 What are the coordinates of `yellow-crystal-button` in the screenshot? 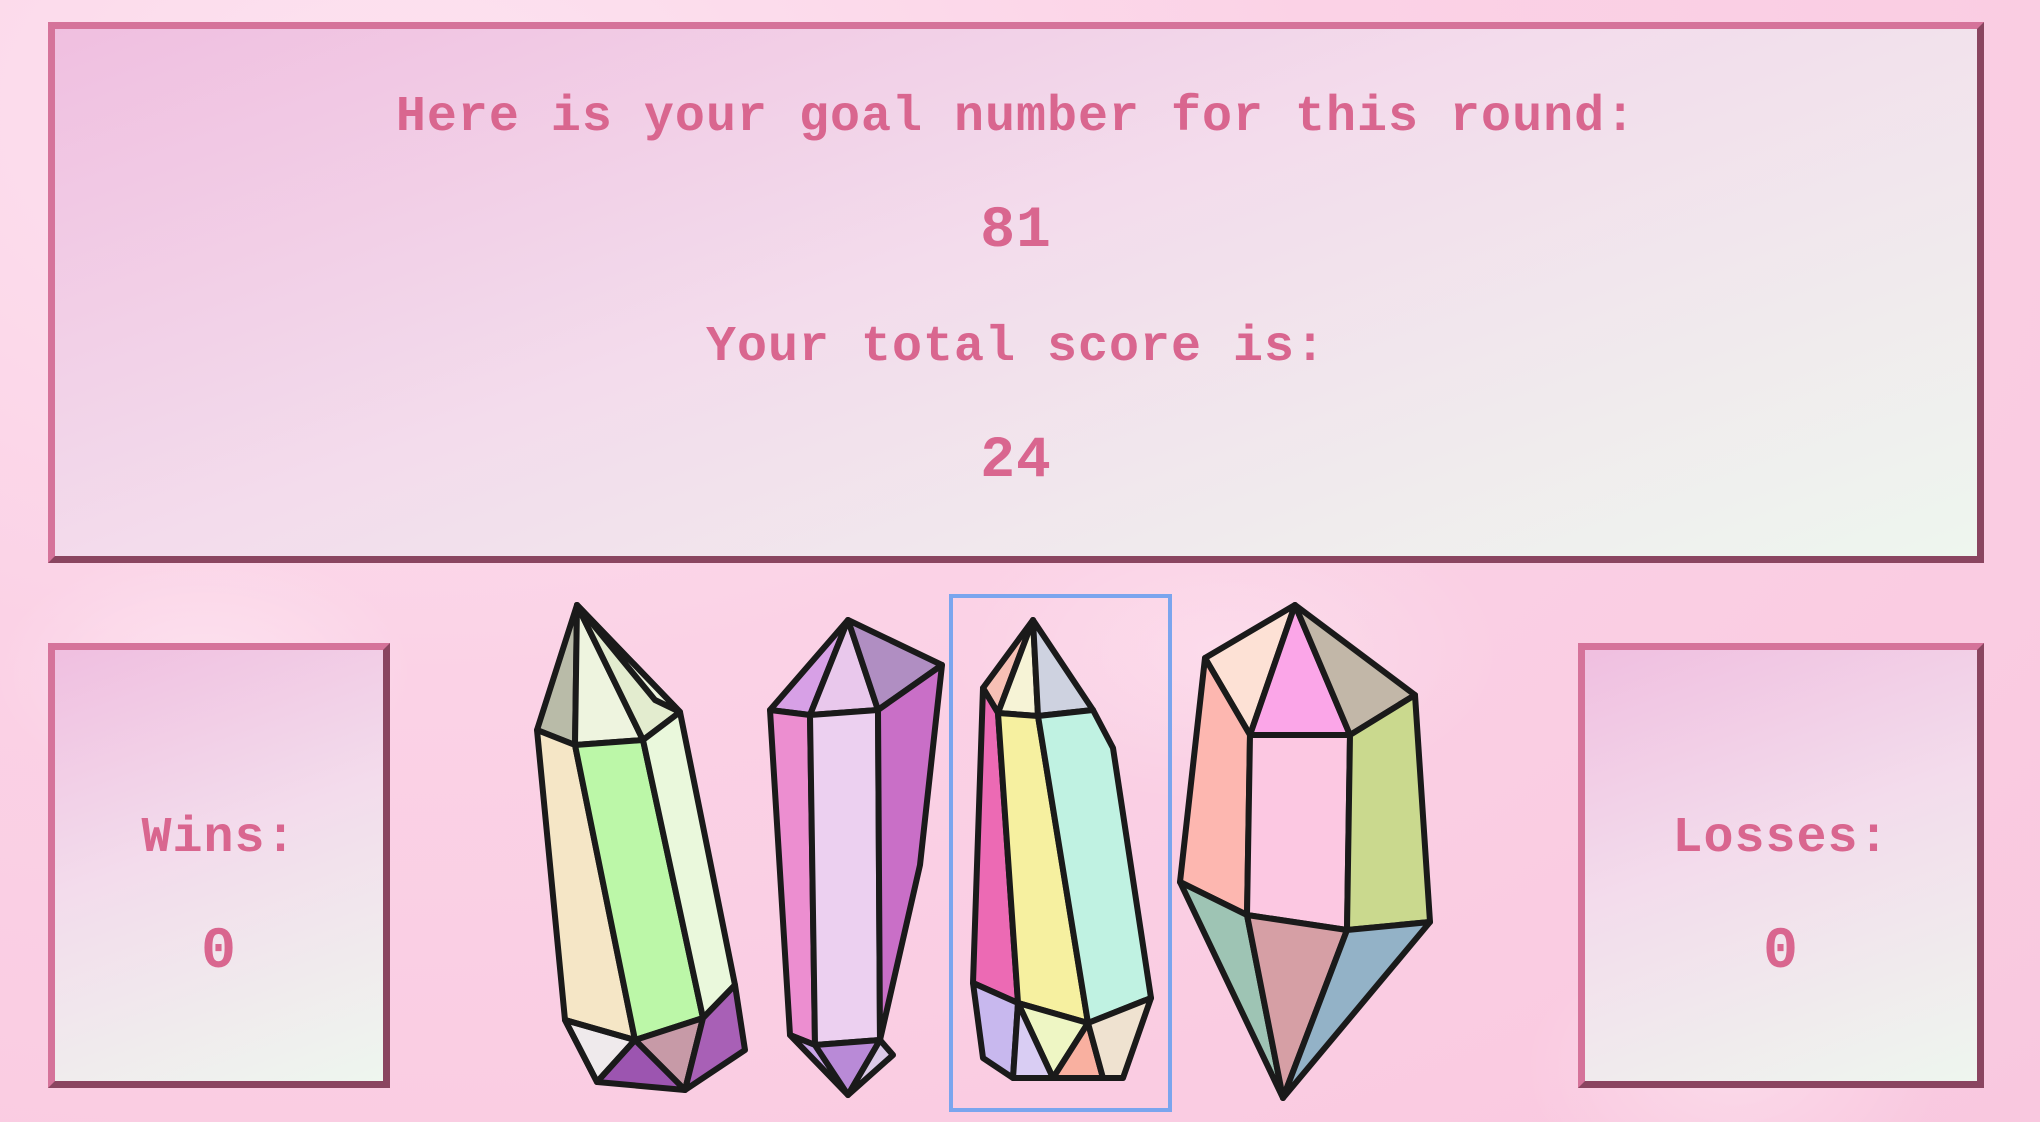 It's located at (1060, 853).